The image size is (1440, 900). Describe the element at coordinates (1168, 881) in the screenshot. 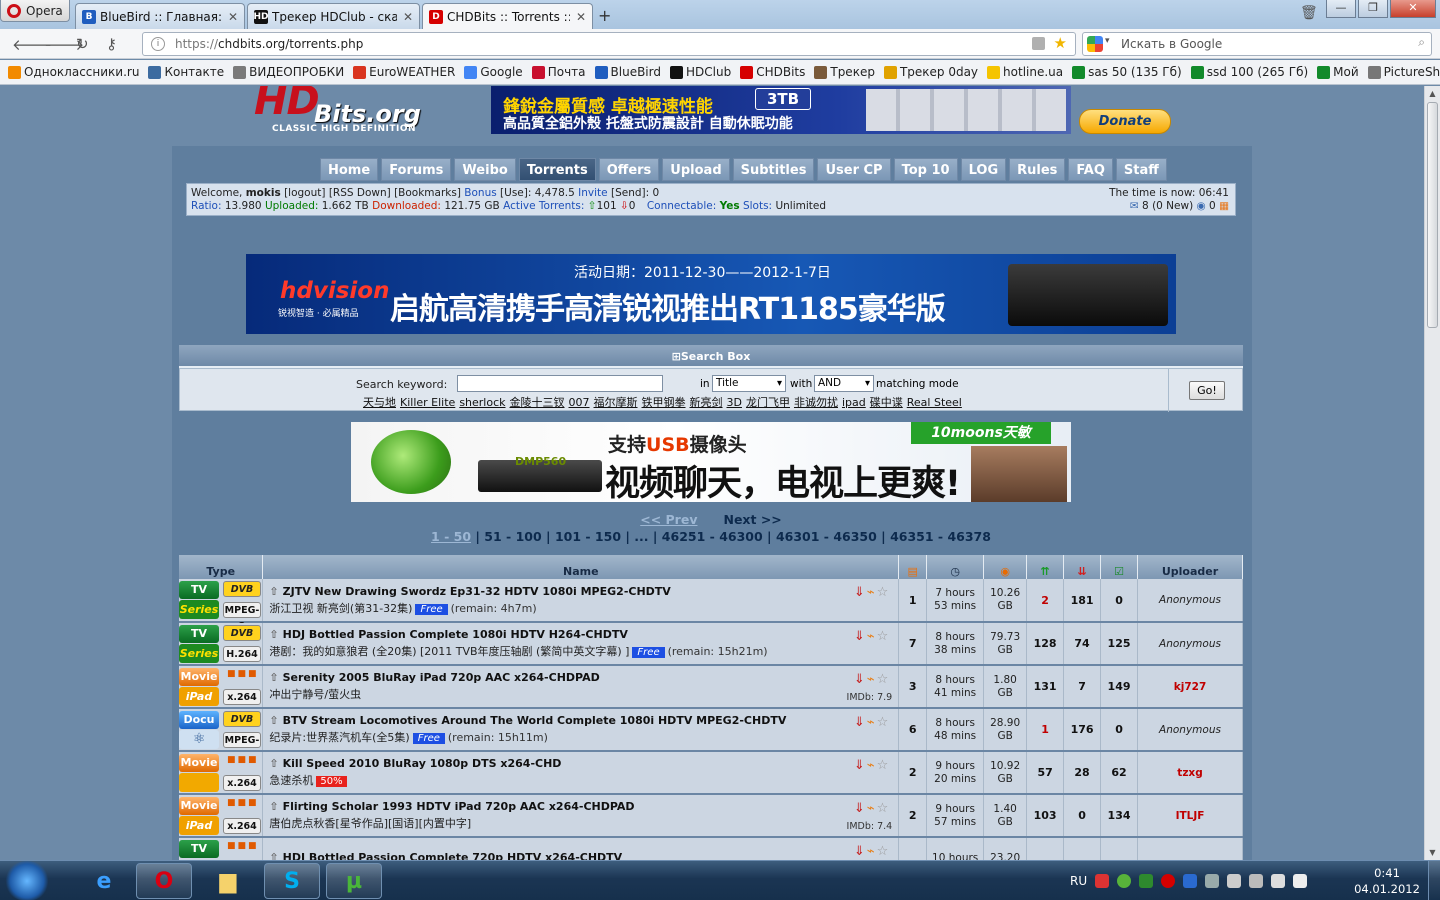

I see `opera-tray-icon` at that location.